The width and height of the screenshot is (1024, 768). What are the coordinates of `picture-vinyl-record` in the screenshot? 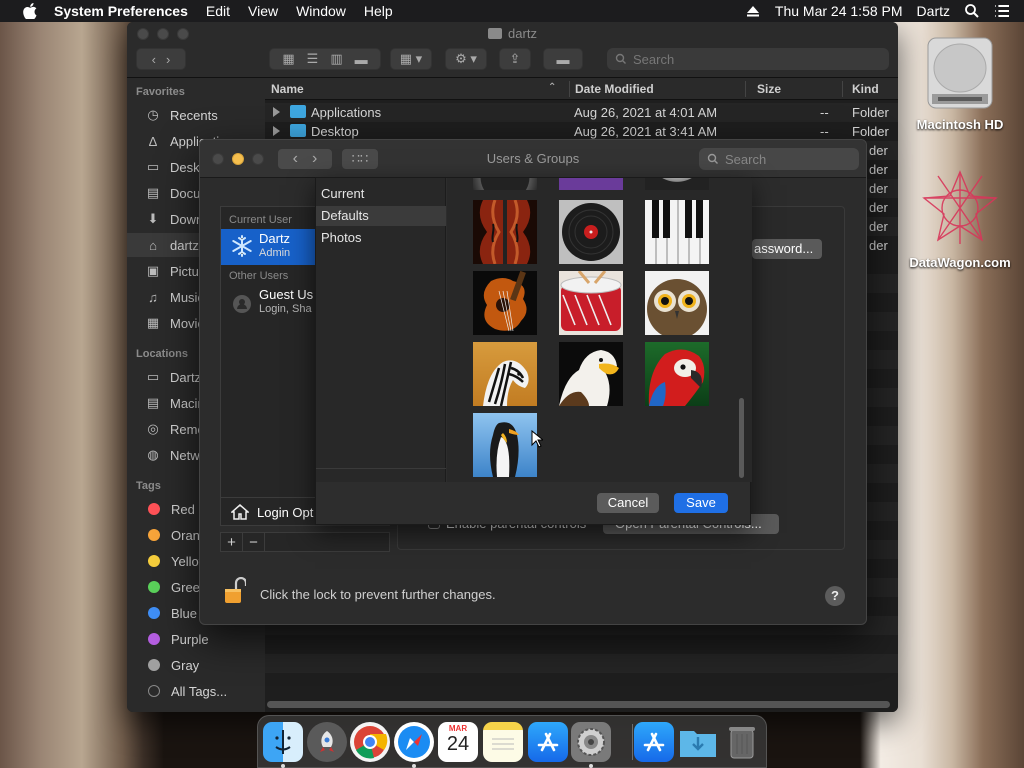 It's located at (591, 232).